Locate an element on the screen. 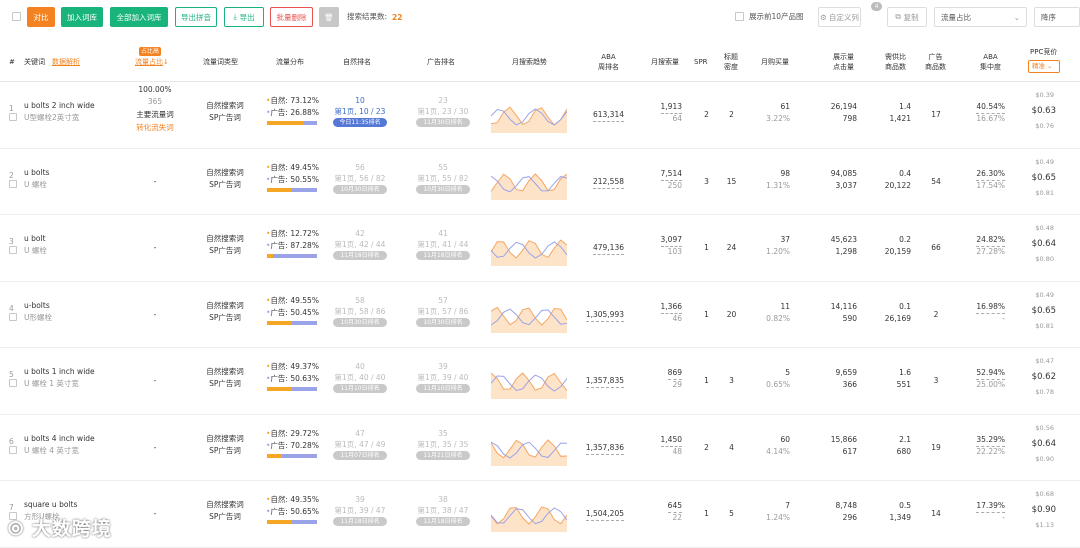  aba-rank-value: 1,357,835 is located at coordinates (604, 381).